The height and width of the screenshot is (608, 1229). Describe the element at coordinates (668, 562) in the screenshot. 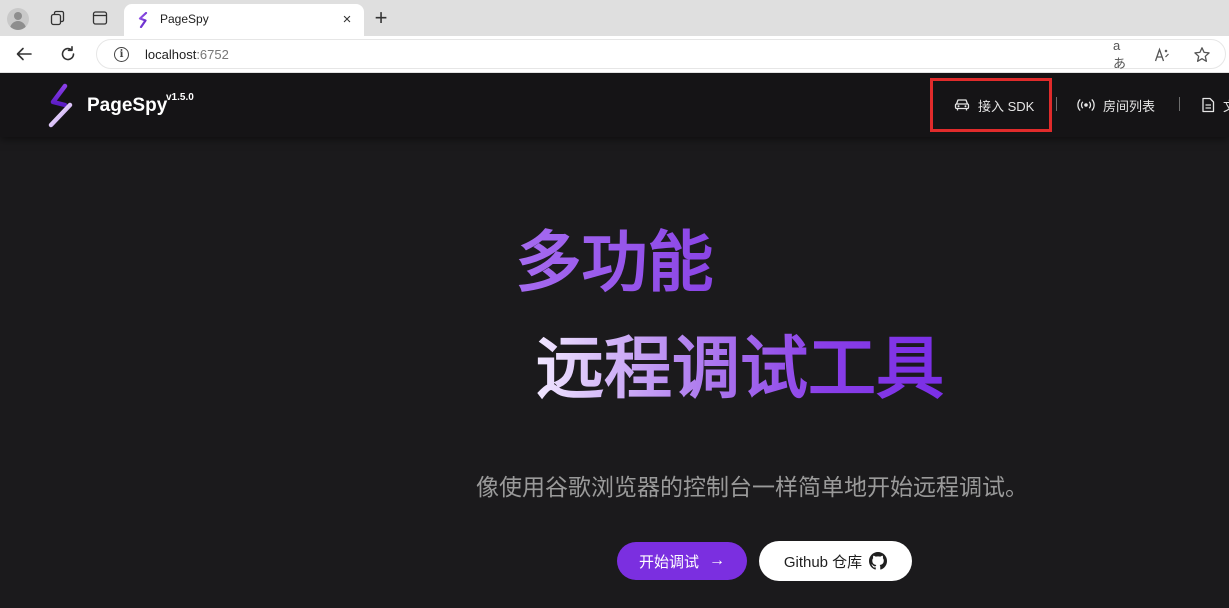

I see `start-debugging-label: 开始调试` at that location.